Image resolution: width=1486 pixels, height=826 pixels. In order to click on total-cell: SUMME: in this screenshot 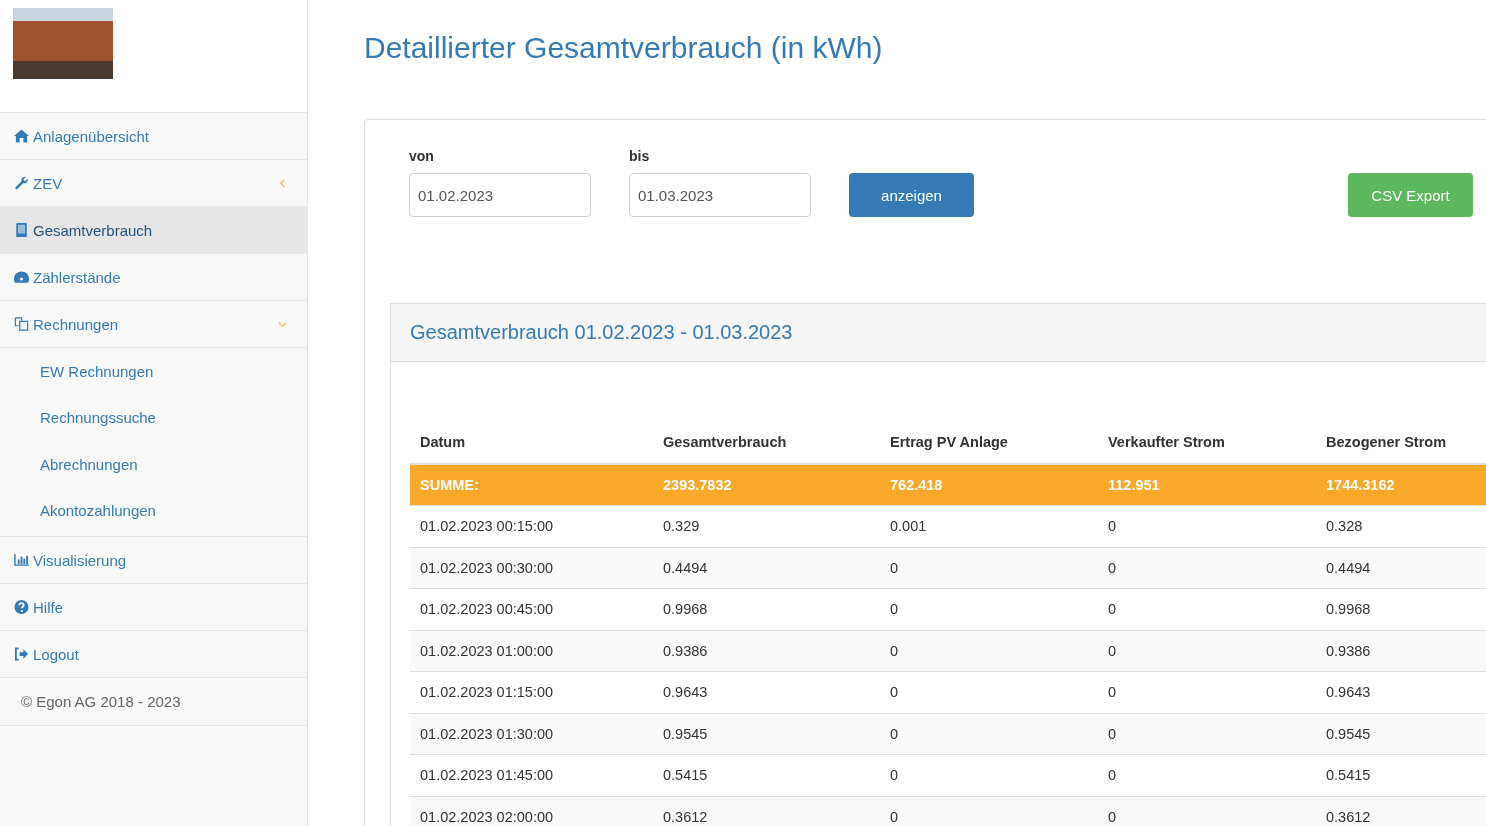, I will do `click(449, 485)`.